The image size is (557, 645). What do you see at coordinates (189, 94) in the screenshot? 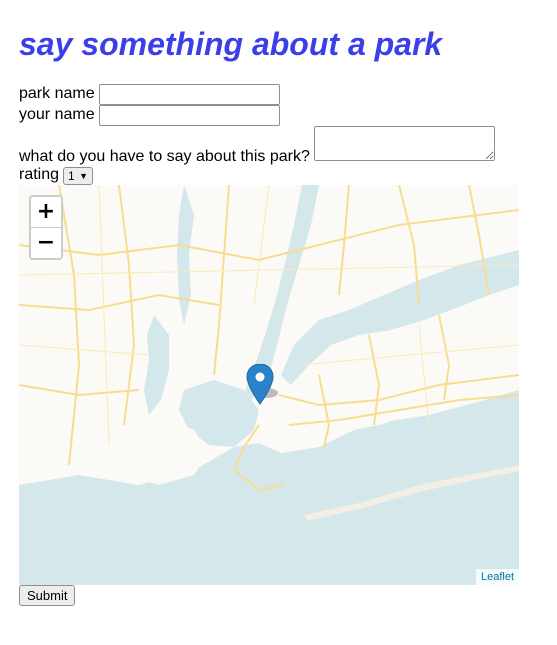
I see `park-name-input` at bounding box center [189, 94].